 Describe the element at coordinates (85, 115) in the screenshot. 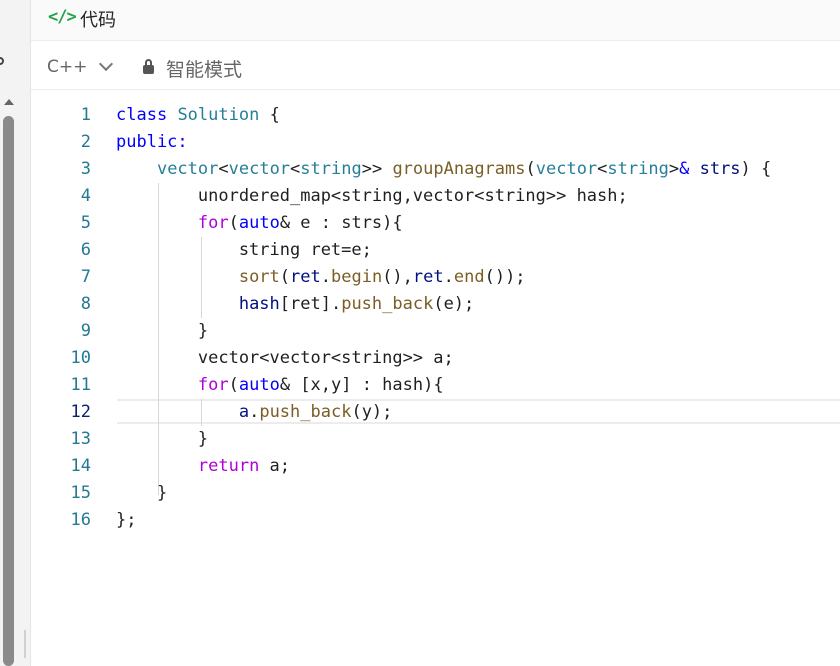

I see `line-number: 1` at that location.